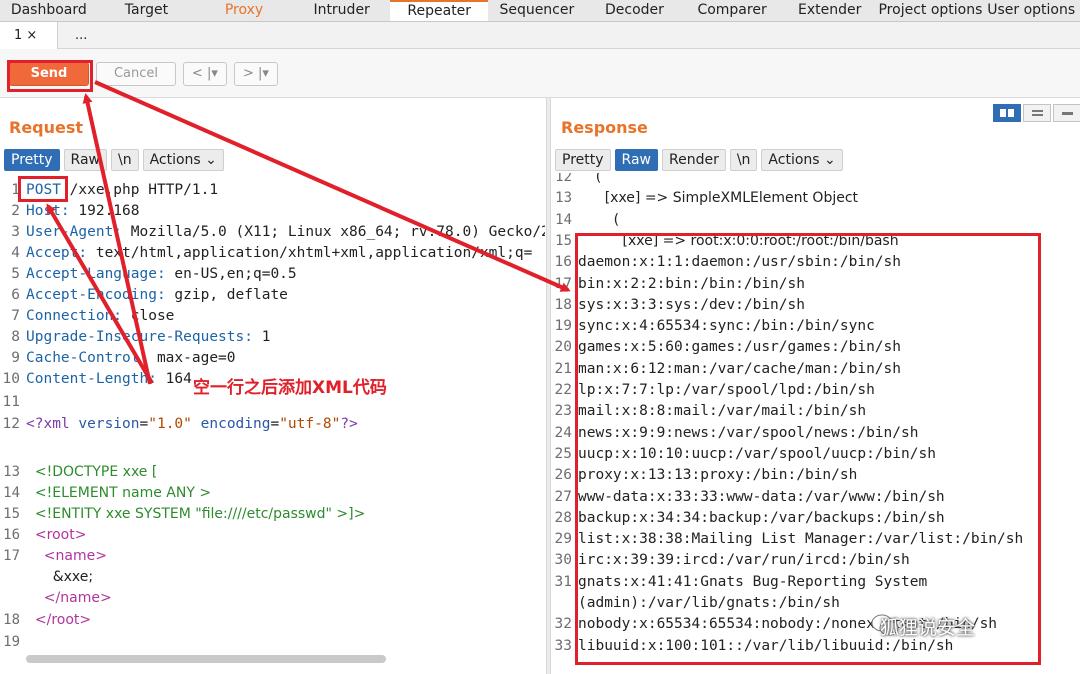 The image size is (1080, 674). I want to click on request-line: 5 Accept-Language: en-US,en;q=0.5, so click(148, 274).